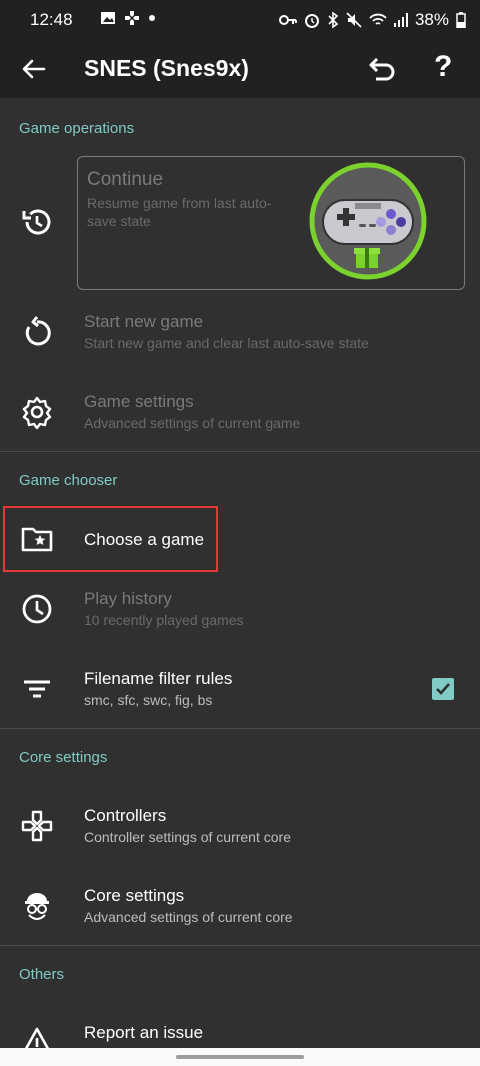  I want to click on restart-icon, so click(37, 332).